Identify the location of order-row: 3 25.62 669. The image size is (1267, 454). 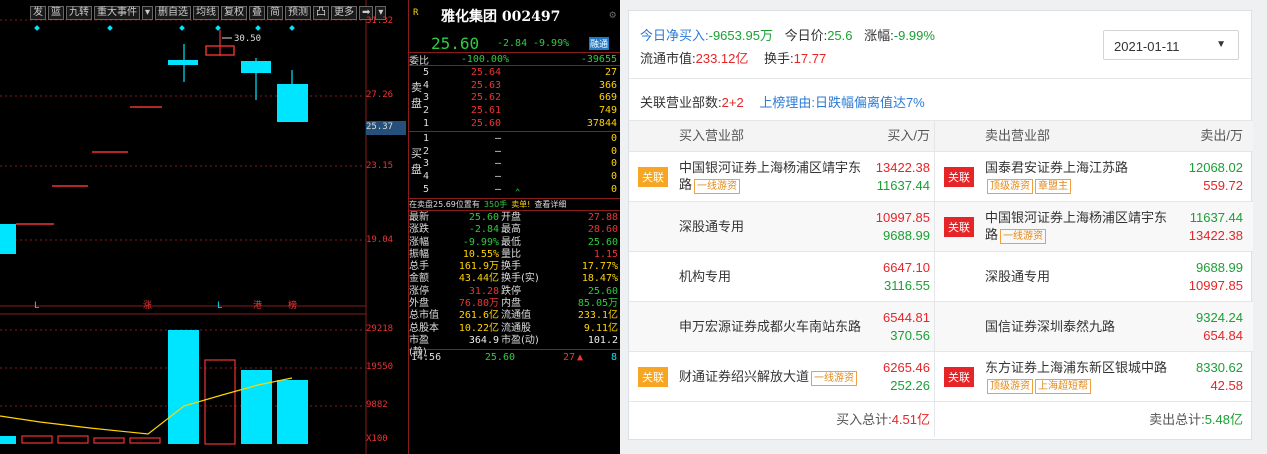
(521, 98).